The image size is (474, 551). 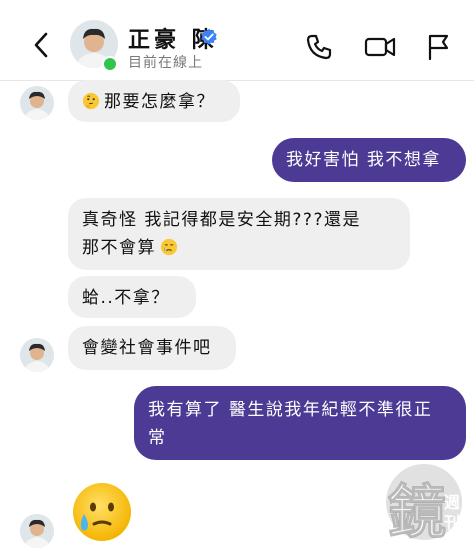 I want to click on message-text: 我好害怕 我不想拿, so click(x=363, y=160).